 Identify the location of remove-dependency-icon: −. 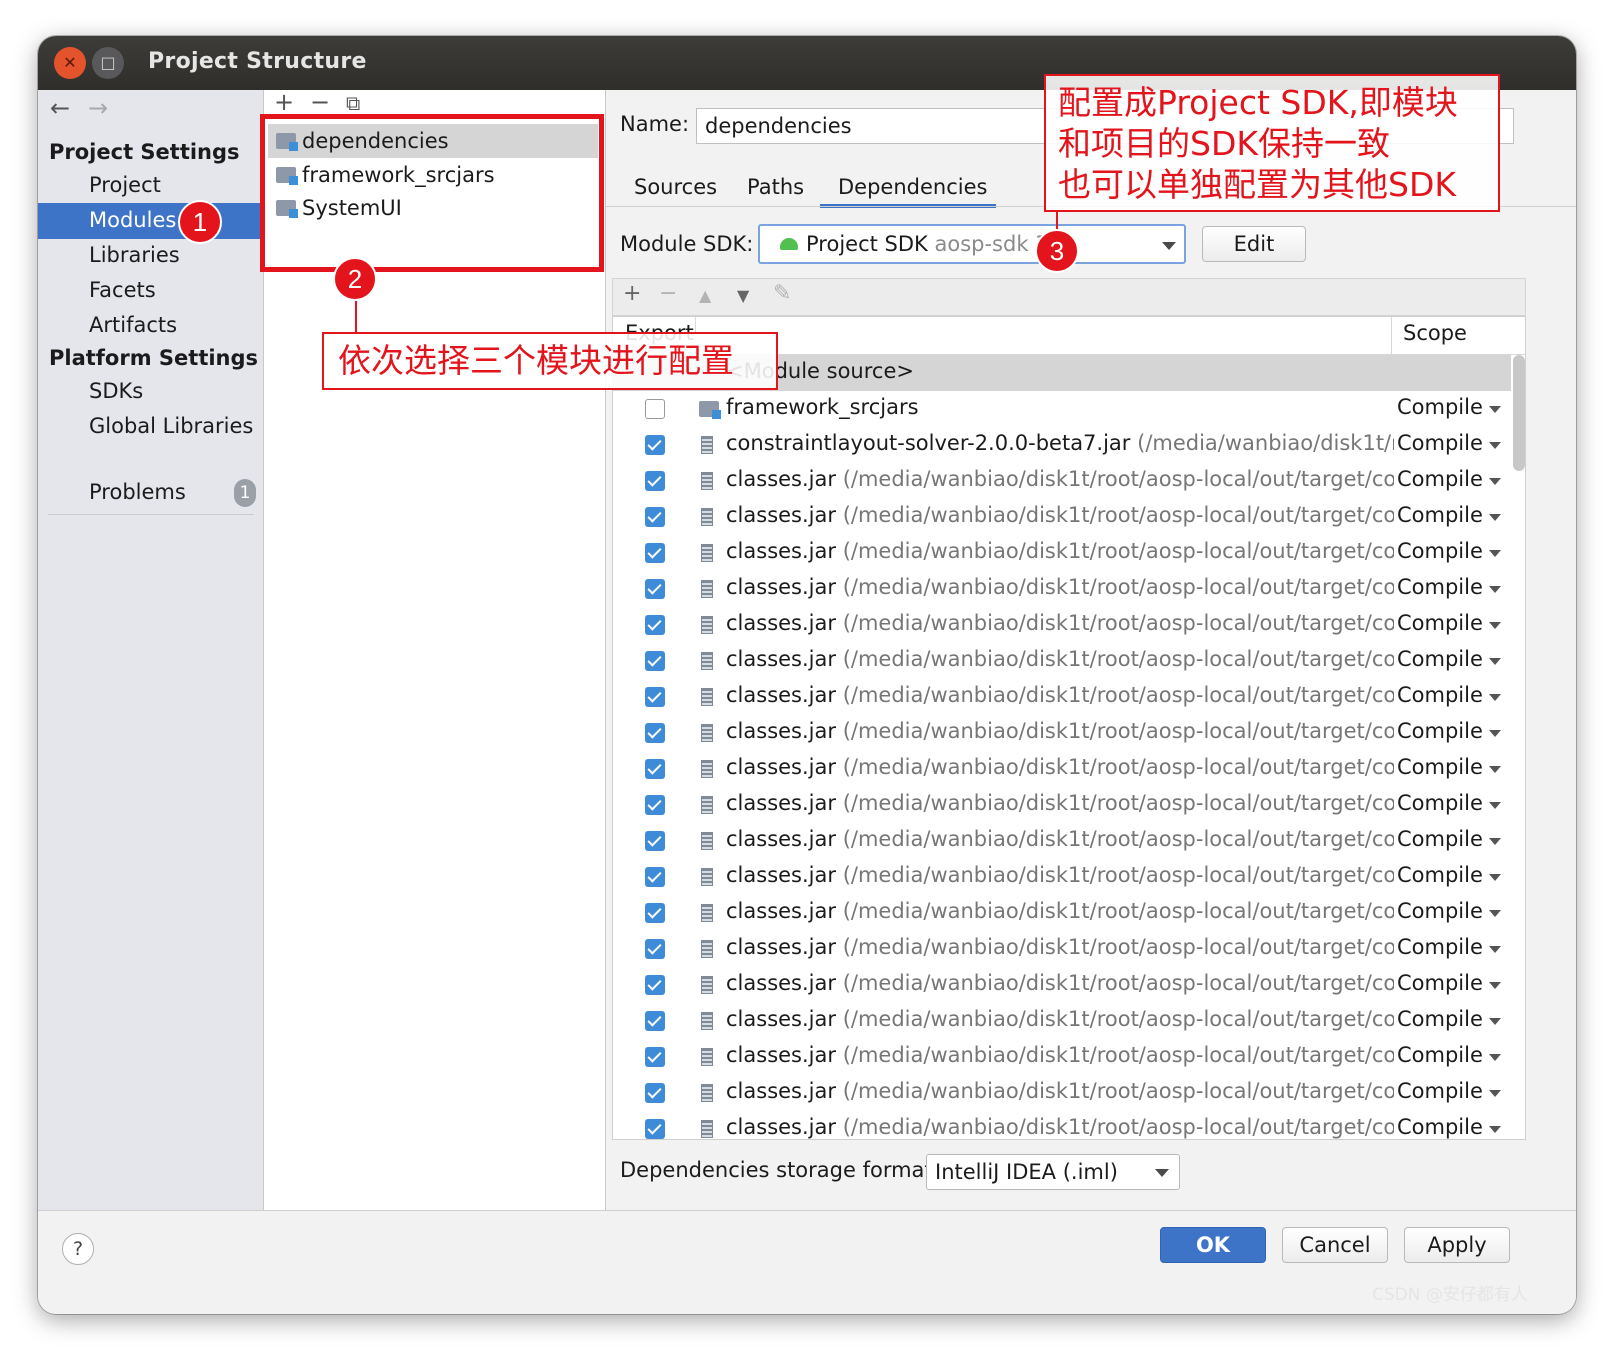
(668, 293).